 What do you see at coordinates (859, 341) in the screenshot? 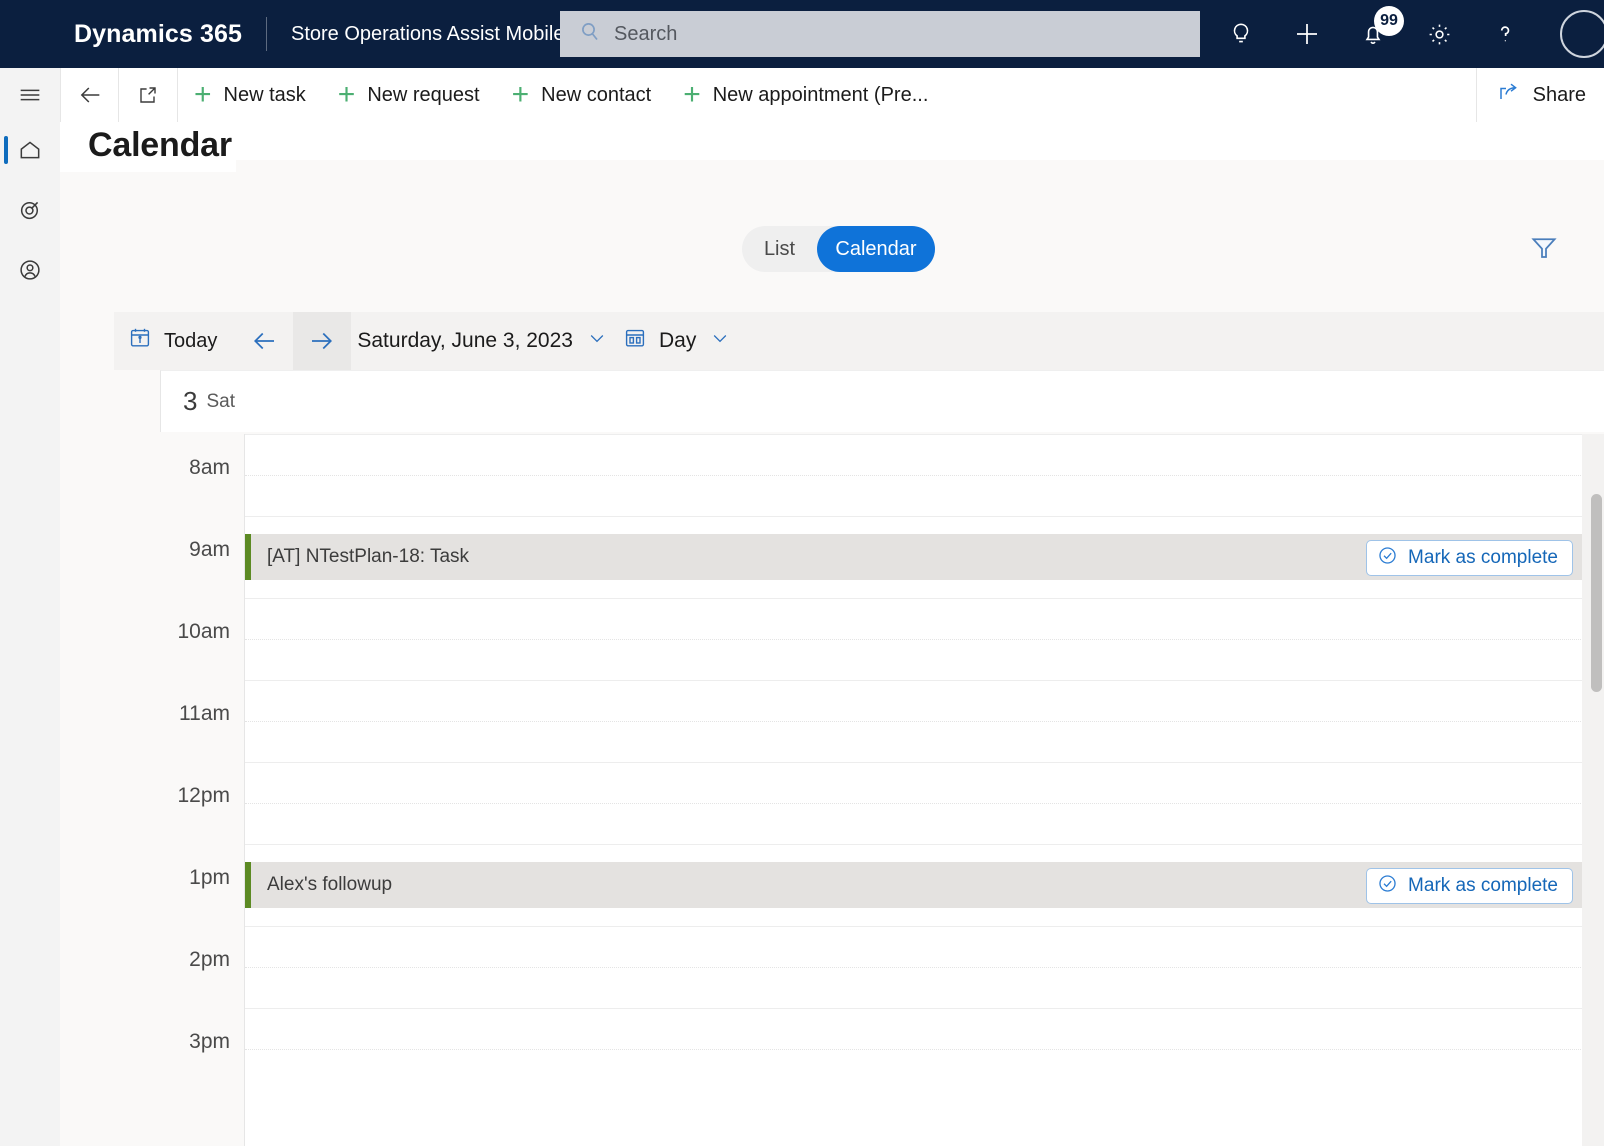
I see `calendar-toolbar: Today Saturday, June 3, 2023 Day` at bounding box center [859, 341].